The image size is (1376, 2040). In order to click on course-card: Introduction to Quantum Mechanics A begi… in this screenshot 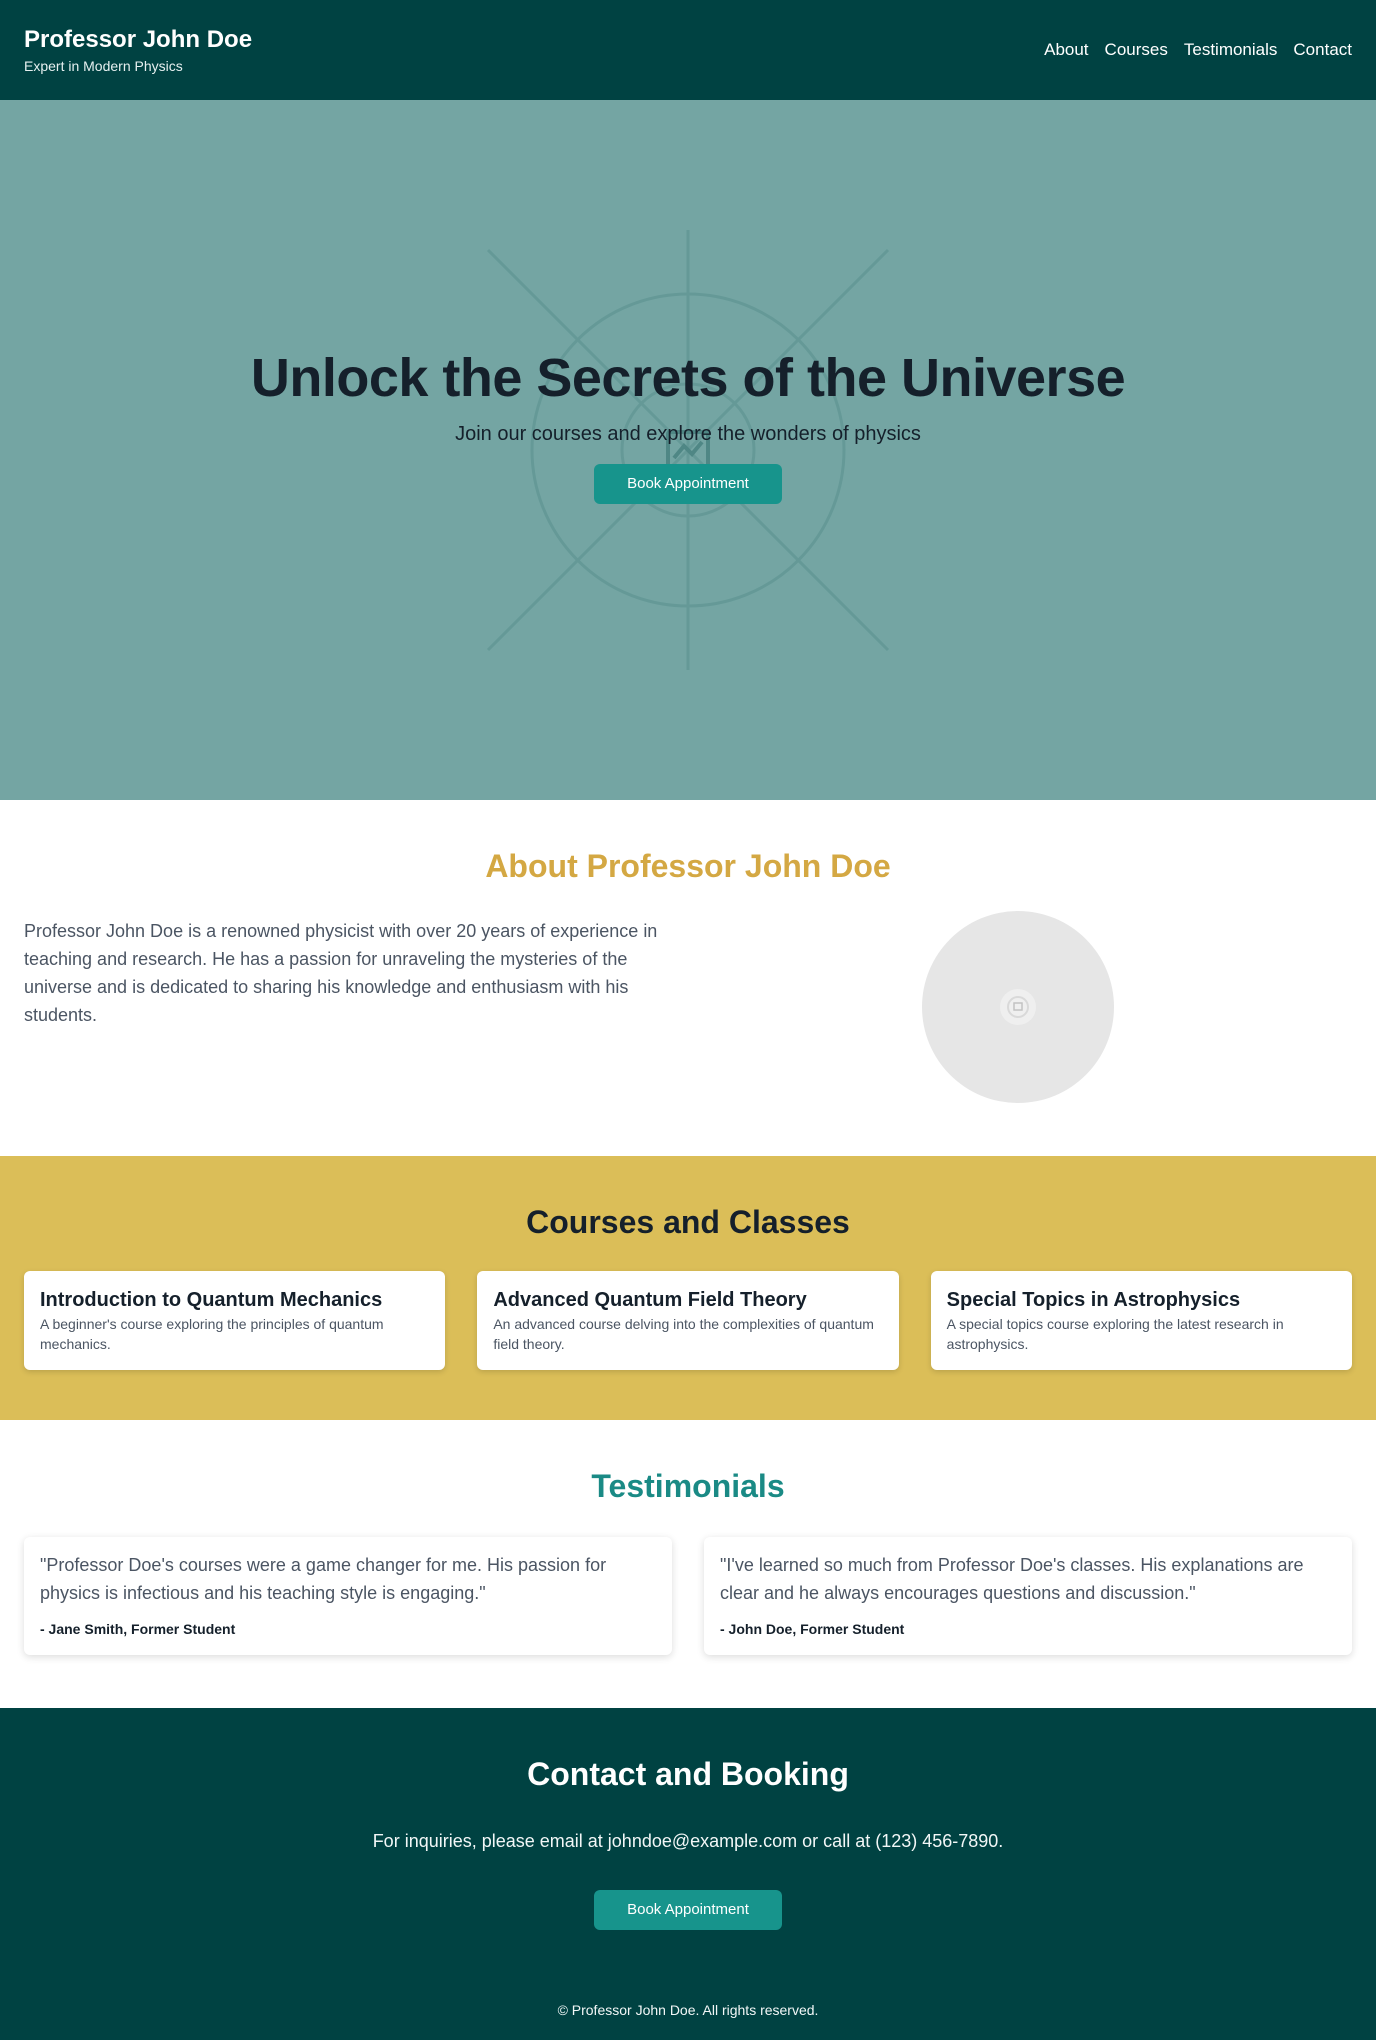, I will do `click(235, 1320)`.